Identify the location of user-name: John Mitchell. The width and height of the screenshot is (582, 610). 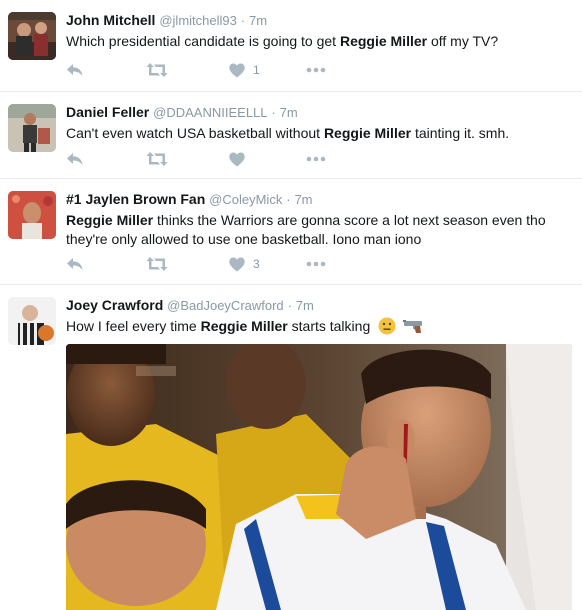
(110, 20).